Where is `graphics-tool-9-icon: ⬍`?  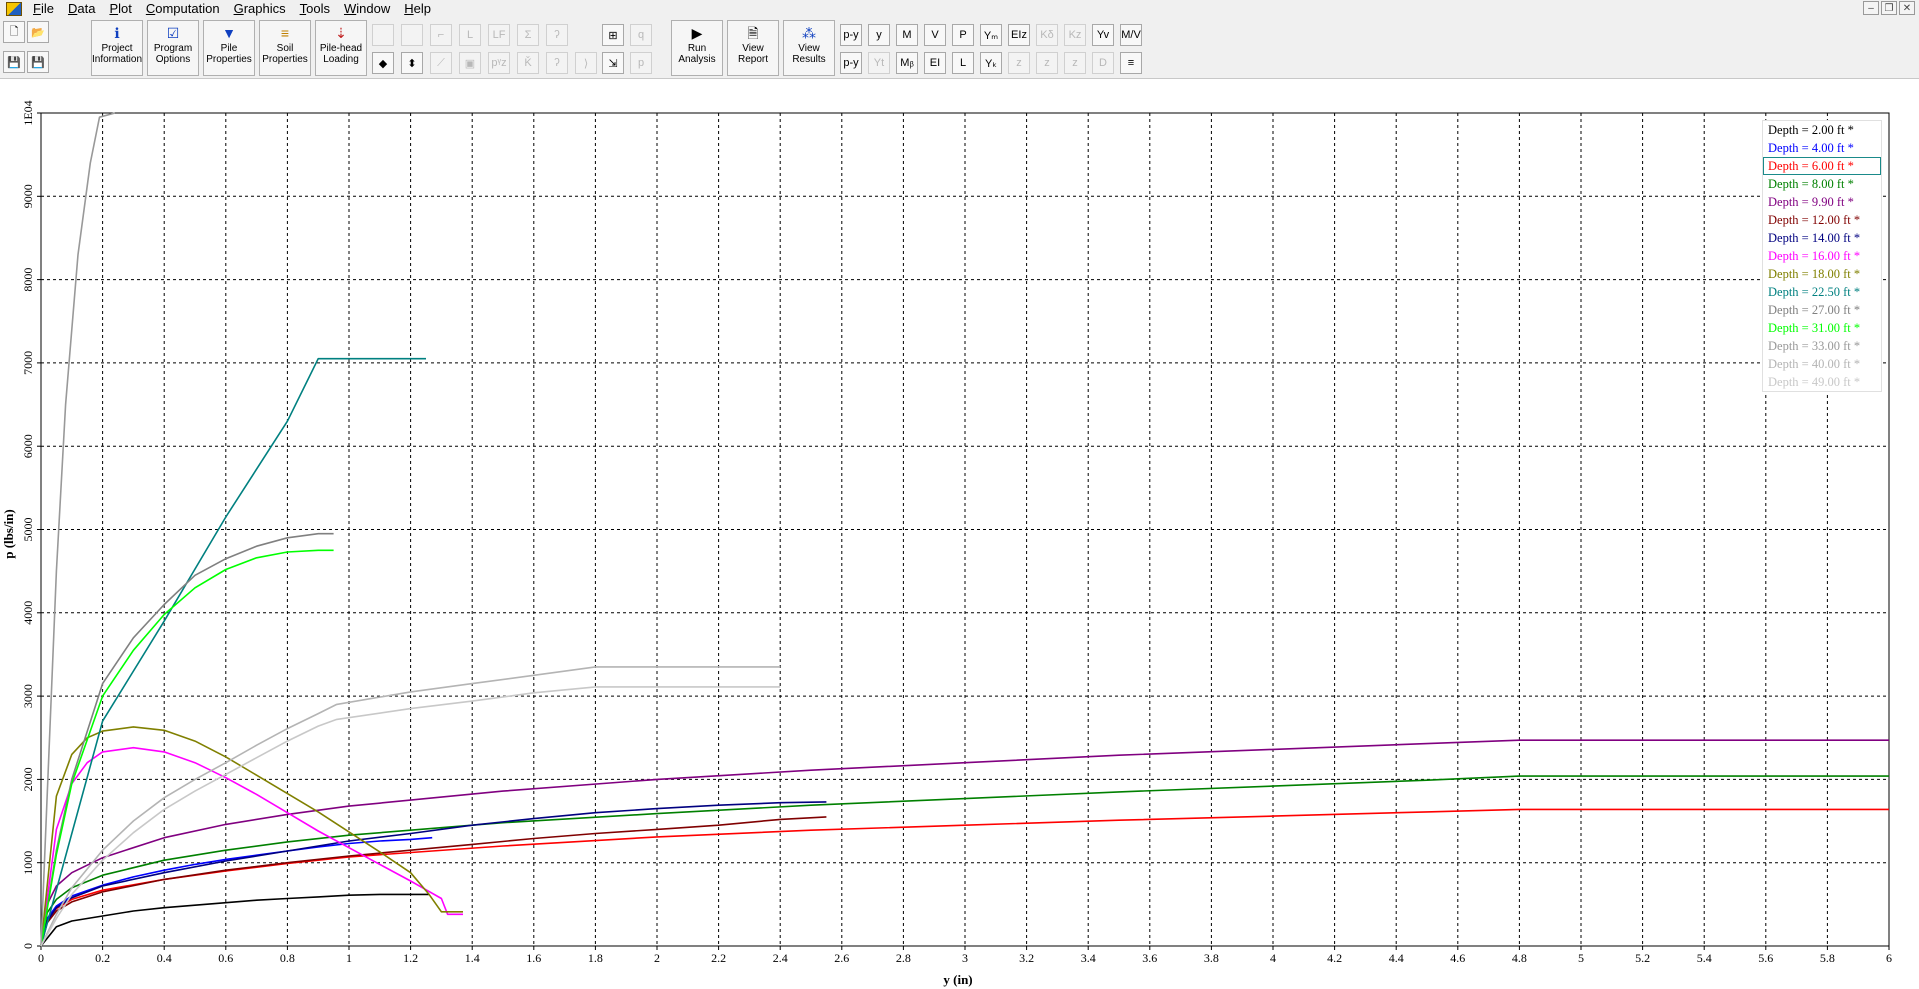
graphics-tool-9-icon: ⬍ is located at coordinates (412, 63).